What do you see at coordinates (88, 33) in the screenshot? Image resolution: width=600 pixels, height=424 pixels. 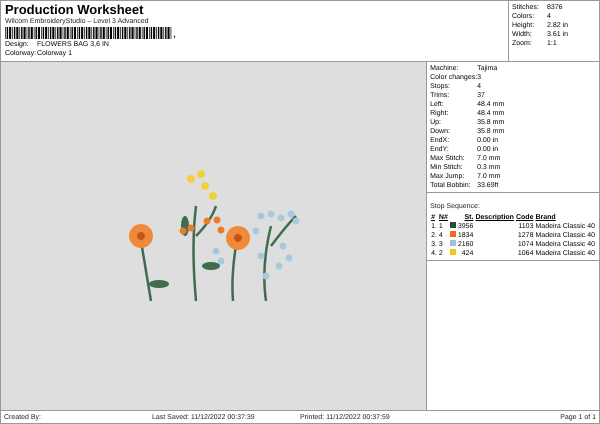 I see `barcode-icon` at bounding box center [88, 33].